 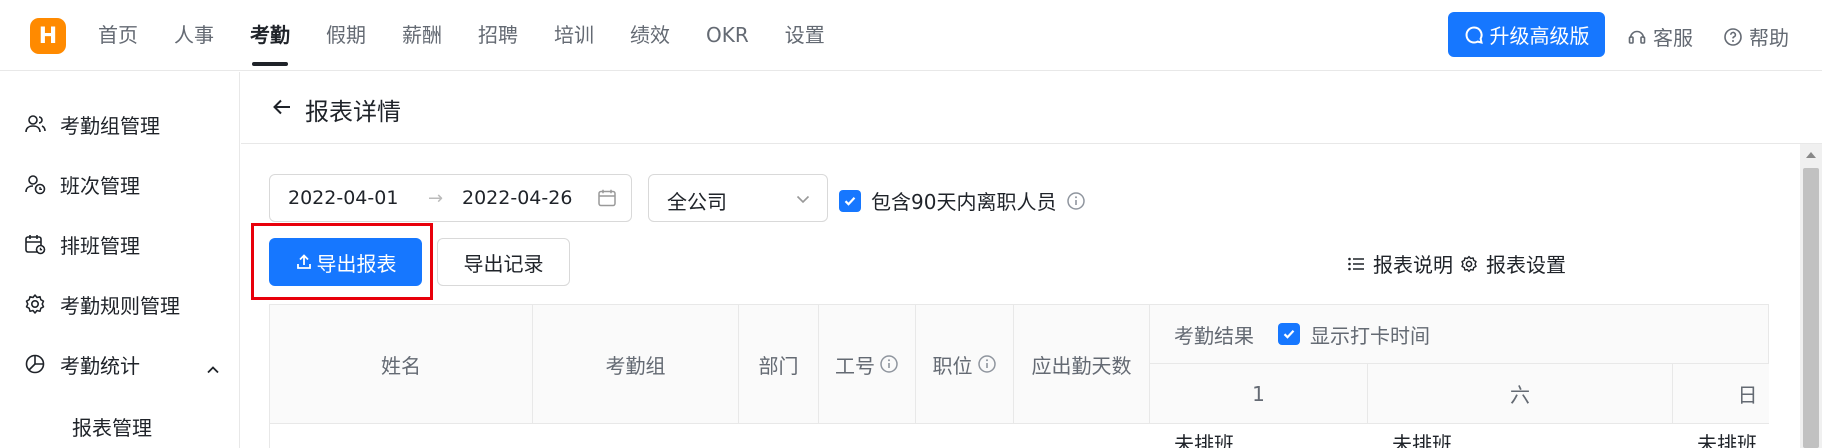 I want to click on header-due-days: 应出勤天数, so click(x=1082, y=364).